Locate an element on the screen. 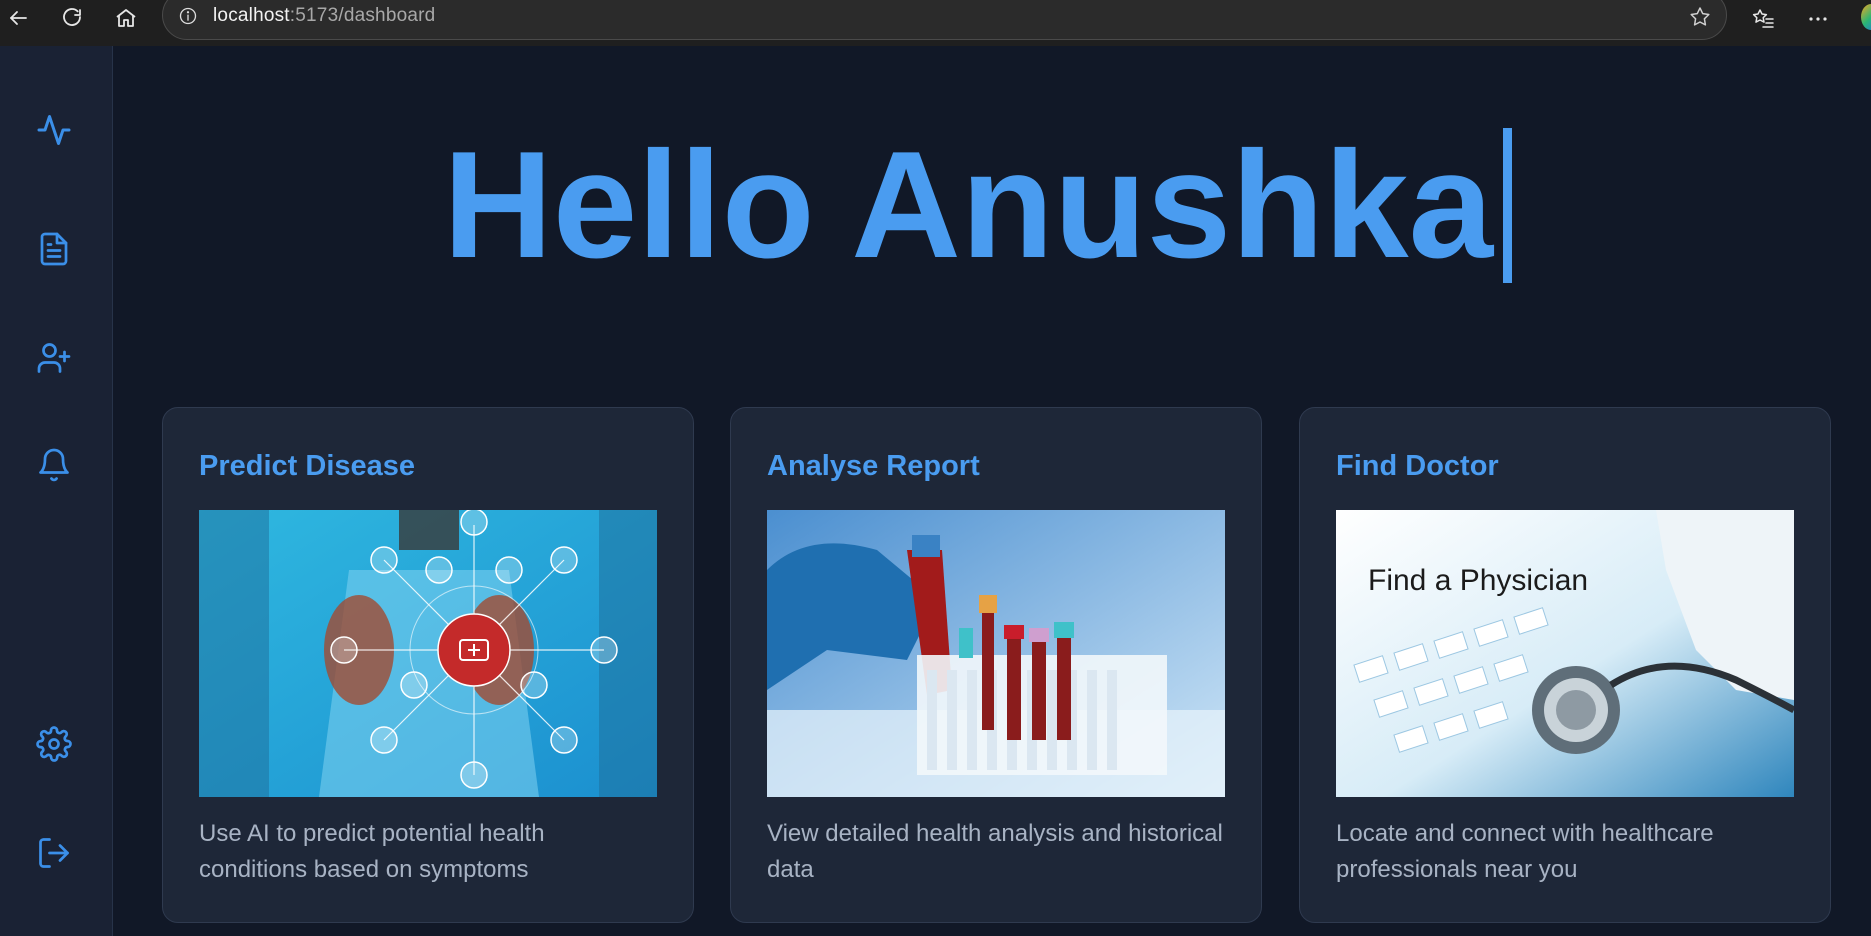  favorites-list-icon is located at coordinates (1763, 18).